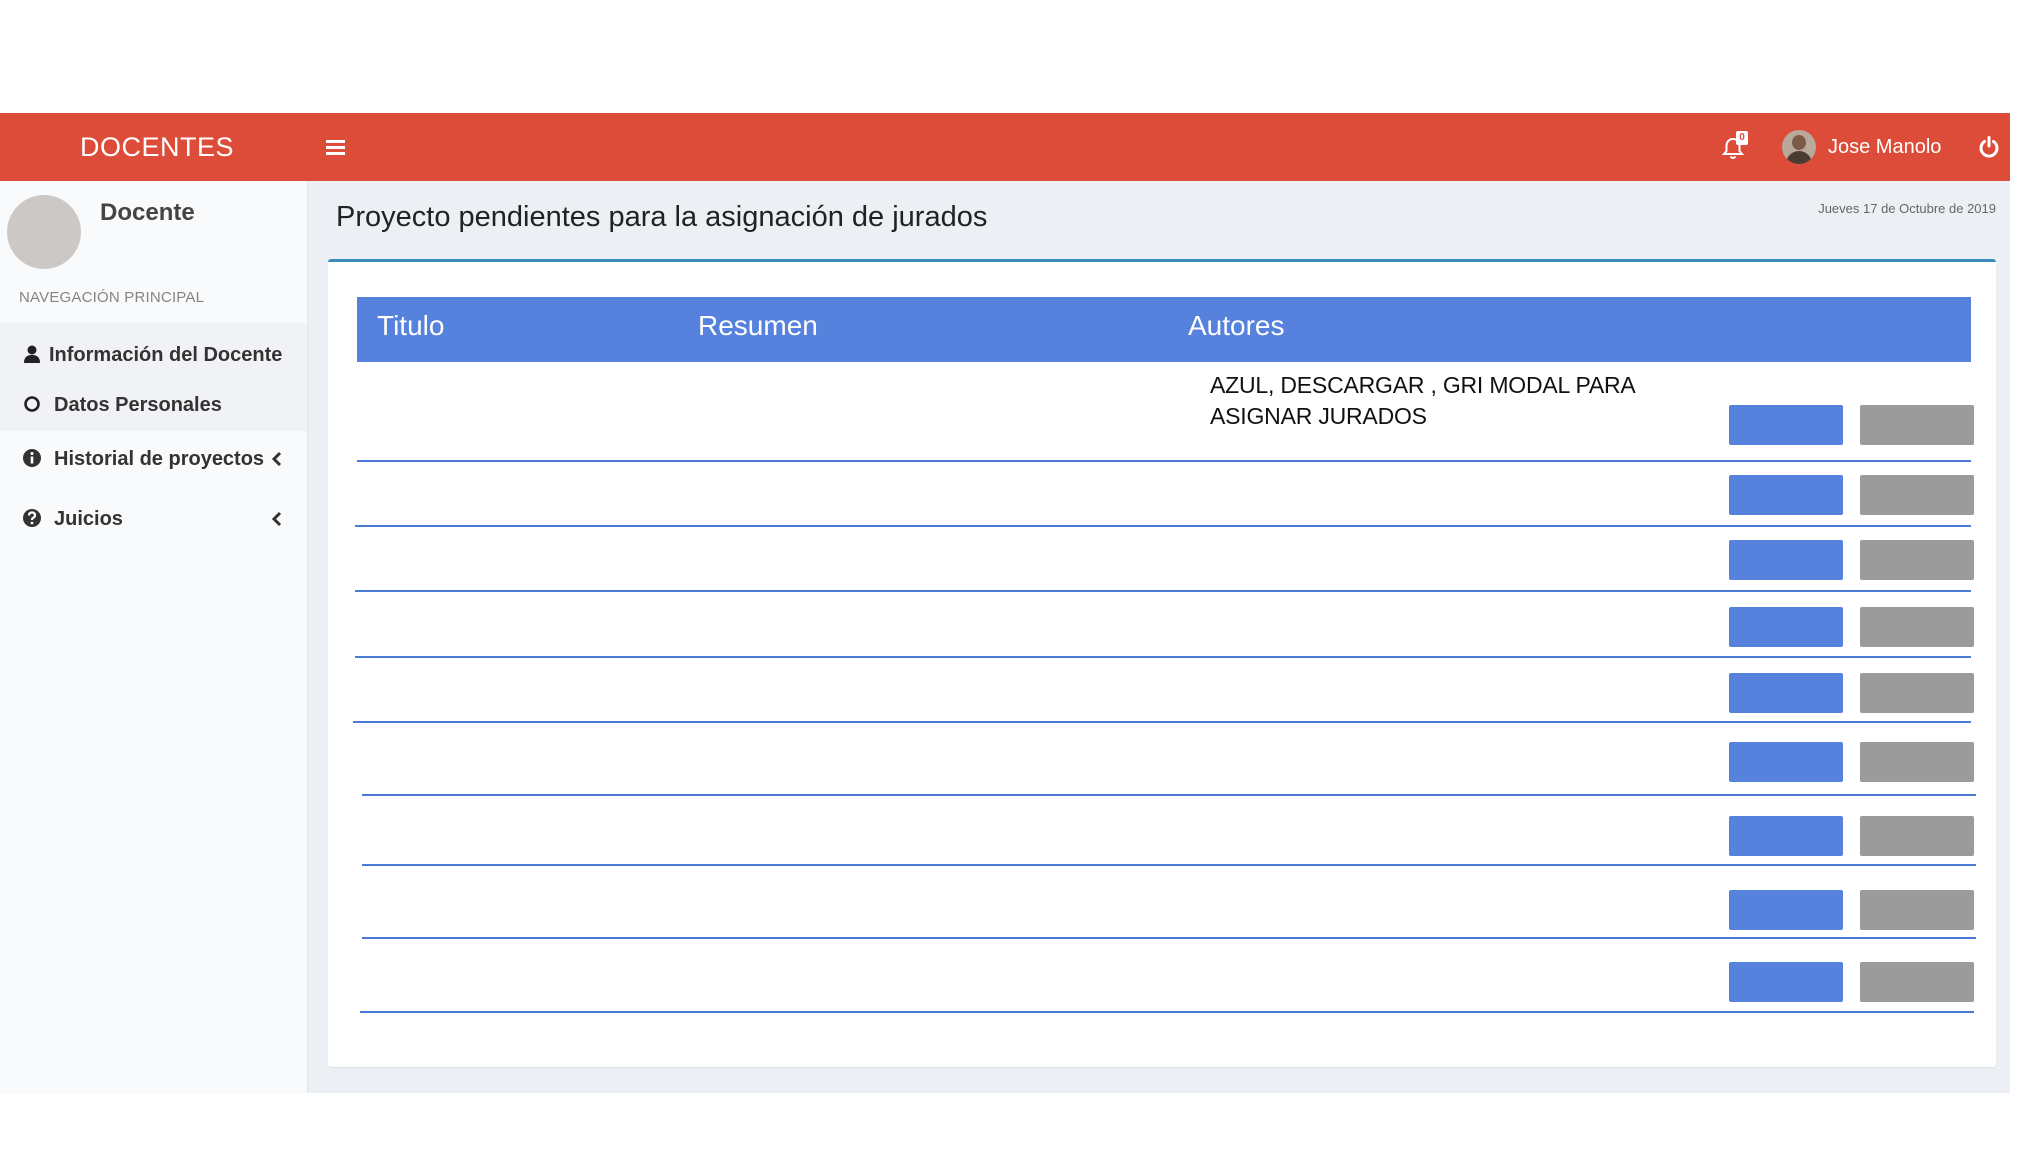 Image resolution: width=2018 pixels, height=1164 pixels. I want to click on user-icon, so click(32, 354).